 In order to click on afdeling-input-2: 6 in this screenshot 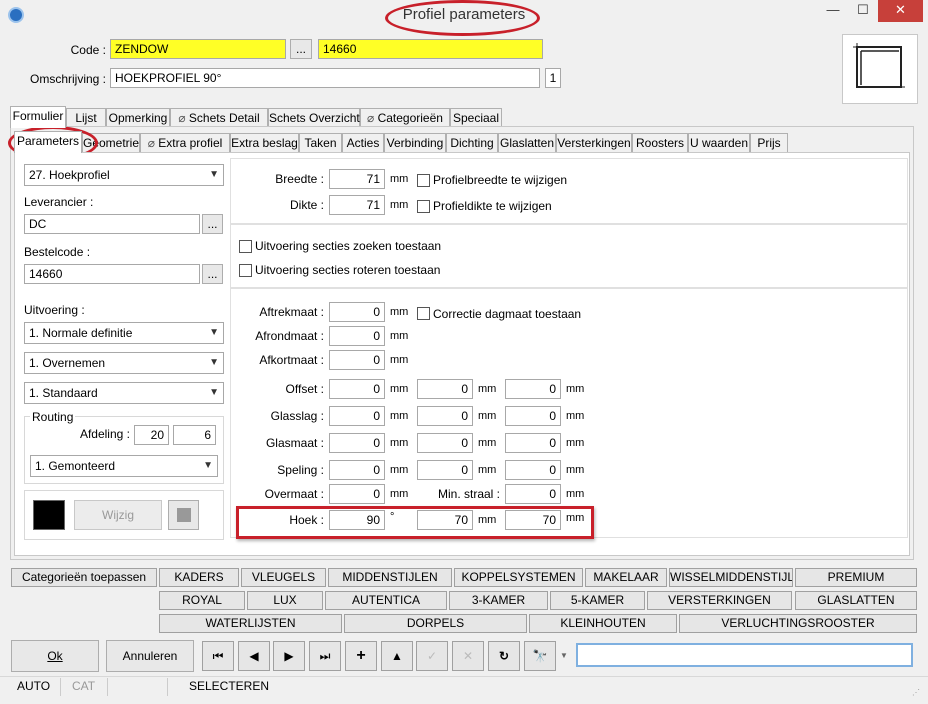, I will do `click(194, 435)`.